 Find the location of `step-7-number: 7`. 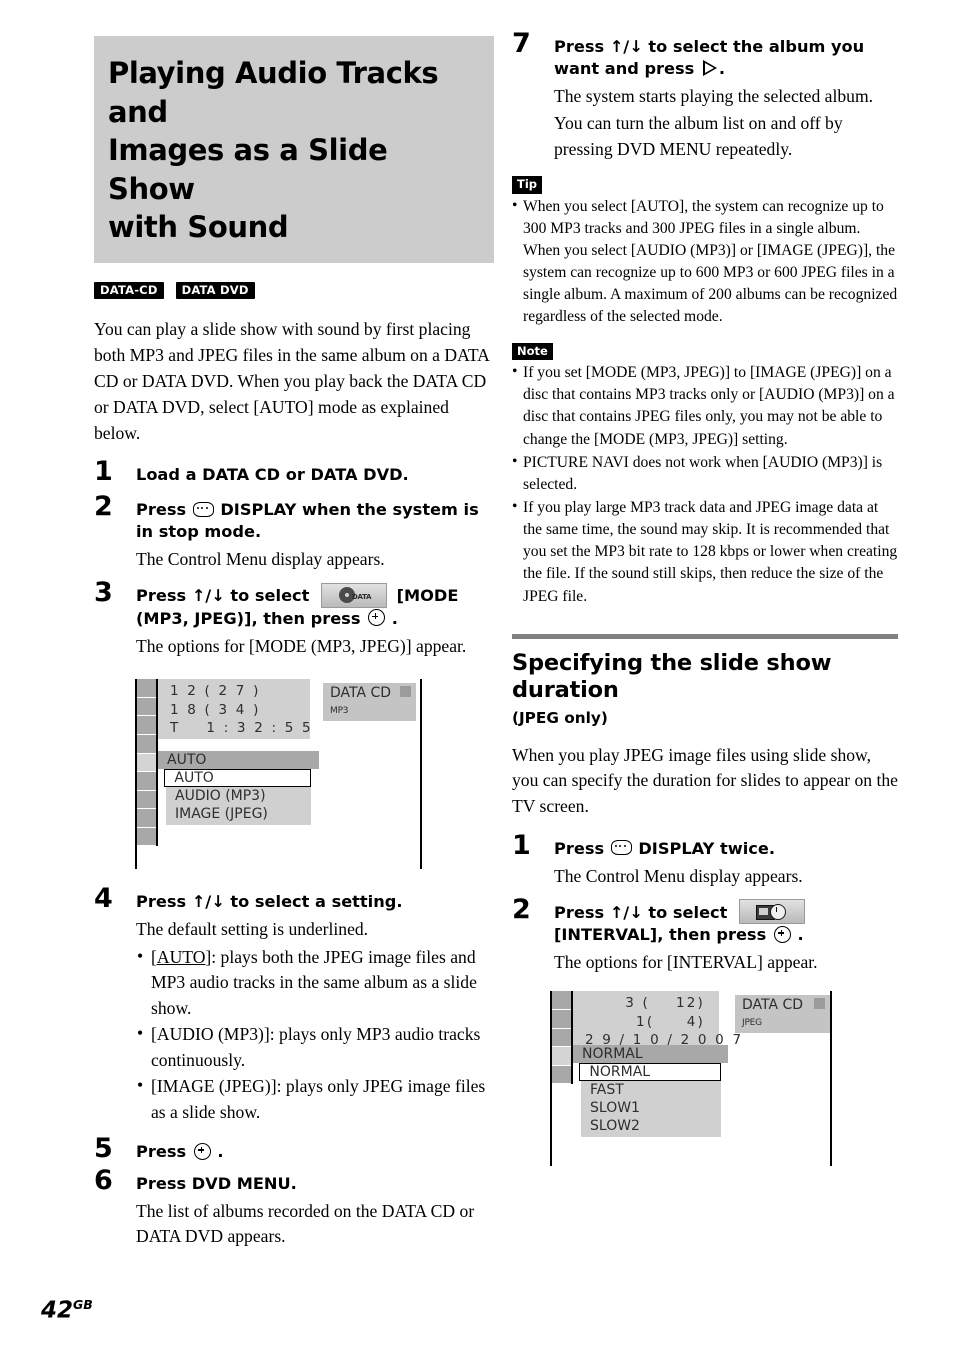

step-7-number: 7 is located at coordinates (521, 43).